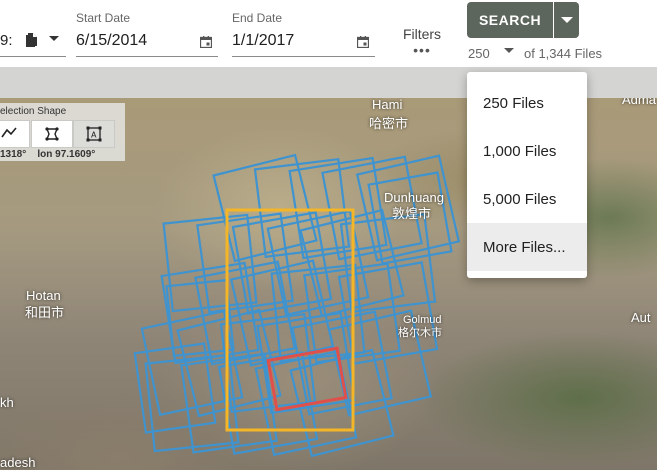 The image size is (657, 470). Describe the element at coordinates (422, 34) in the screenshot. I see `filters-label: Filters` at that location.